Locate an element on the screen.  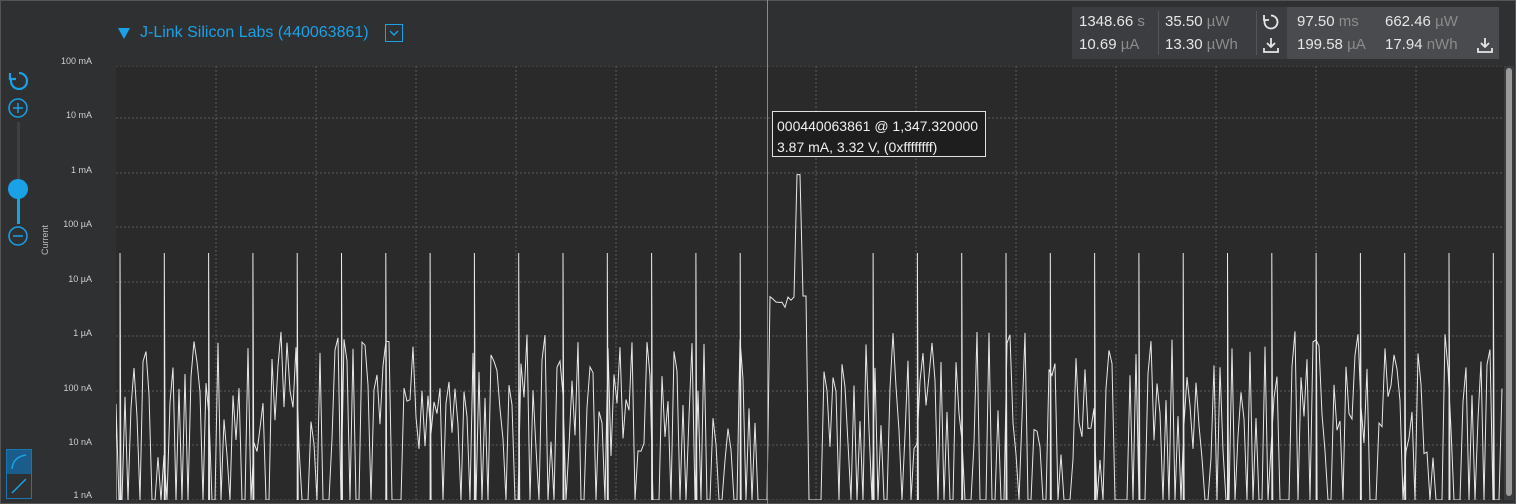
selection-power-stat: 662.46 µW is located at coordinates (1421, 21).